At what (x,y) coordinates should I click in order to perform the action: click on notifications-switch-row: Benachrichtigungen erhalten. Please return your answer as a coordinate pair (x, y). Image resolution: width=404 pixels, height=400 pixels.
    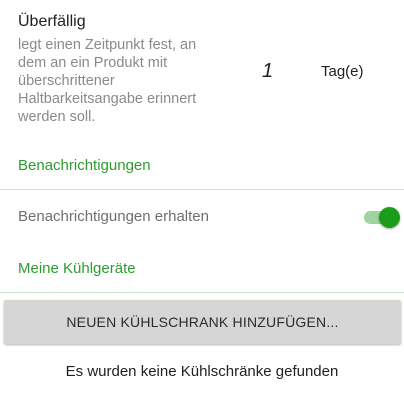
    Looking at the image, I should click on (202, 216).